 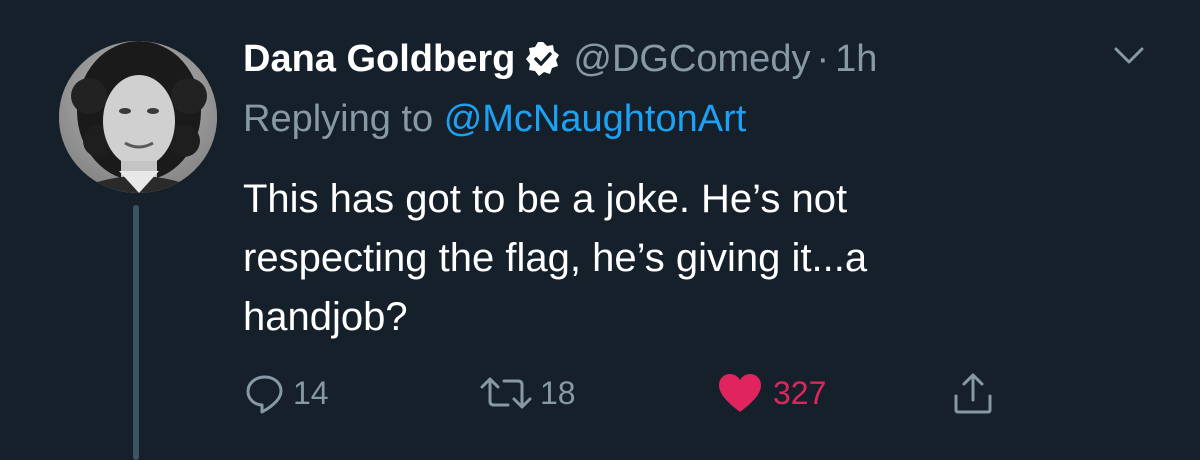 What do you see at coordinates (643, 393) in the screenshot?
I see `tweet-actions: 14 18 327` at bounding box center [643, 393].